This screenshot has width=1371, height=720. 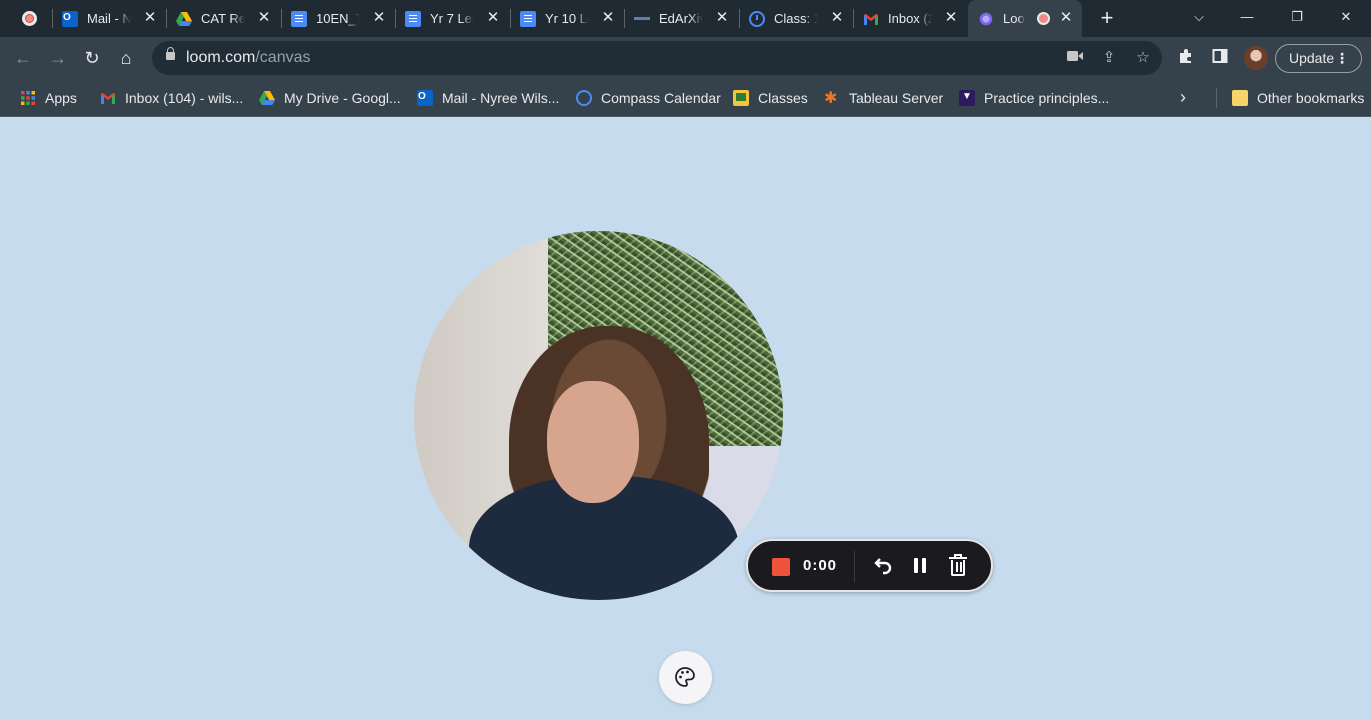 What do you see at coordinates (283, 57) in the screenshot?
I see `url-path: /canvas` at bounding box center [283, 57].